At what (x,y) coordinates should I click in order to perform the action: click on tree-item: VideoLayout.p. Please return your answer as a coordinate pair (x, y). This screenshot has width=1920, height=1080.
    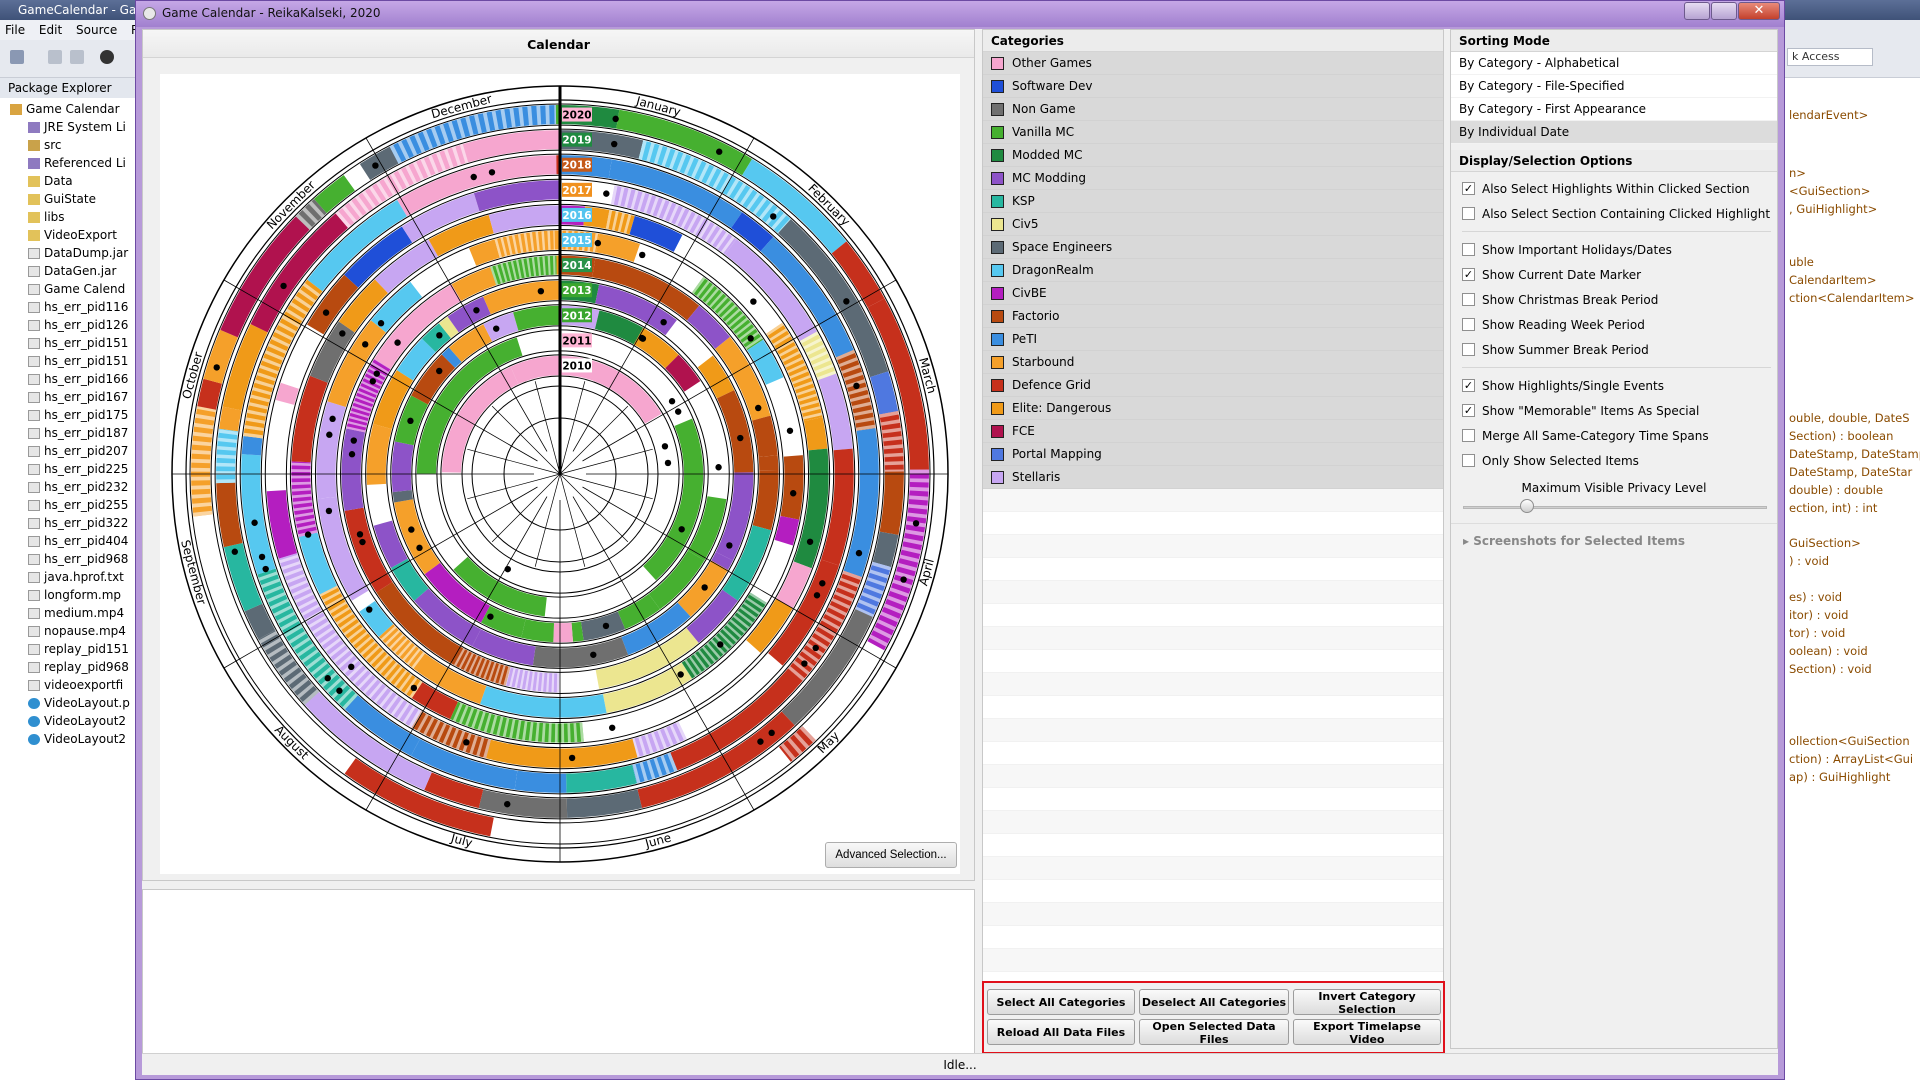
    Looking at the image, I should click on (68, 703).